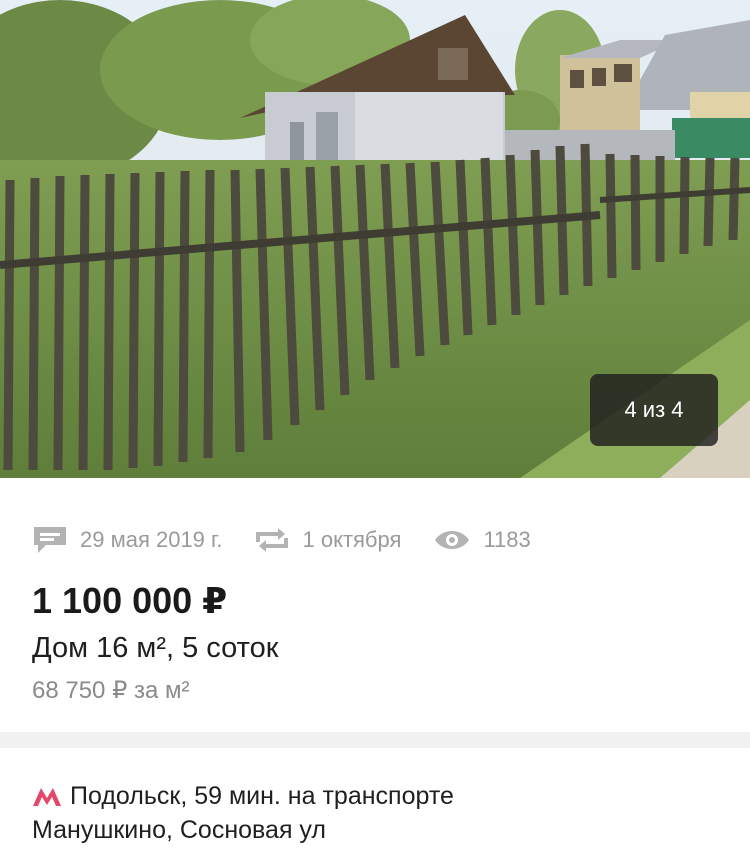 The width and height of the screenshot is (750, 864). What do you see at coordinates (47, 796) in the screenshot?
I see `metro-icon` at bounding box center [47, 796].